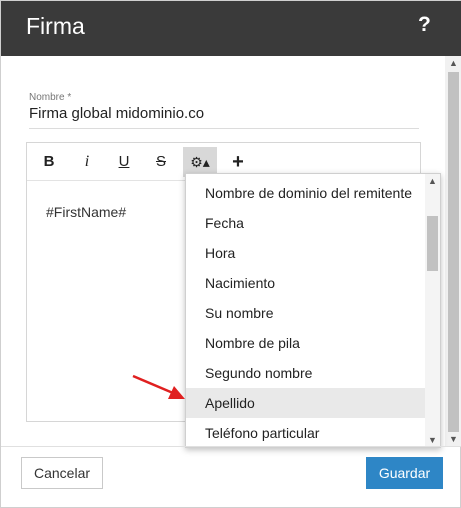  What do you see at coordinates (305, 343) in the screenshot?
I see `dropdown-item: Nombre de pila` at bounding box center [305, 343].